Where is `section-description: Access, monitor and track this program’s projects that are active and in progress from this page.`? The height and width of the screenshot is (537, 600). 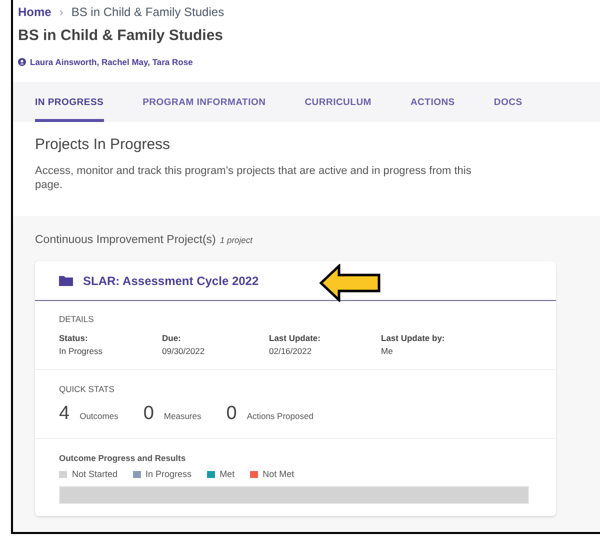 section-description: Access, monitor and track this program’s projects that are active and in progress from this page. is located at coordinates (253, 178).